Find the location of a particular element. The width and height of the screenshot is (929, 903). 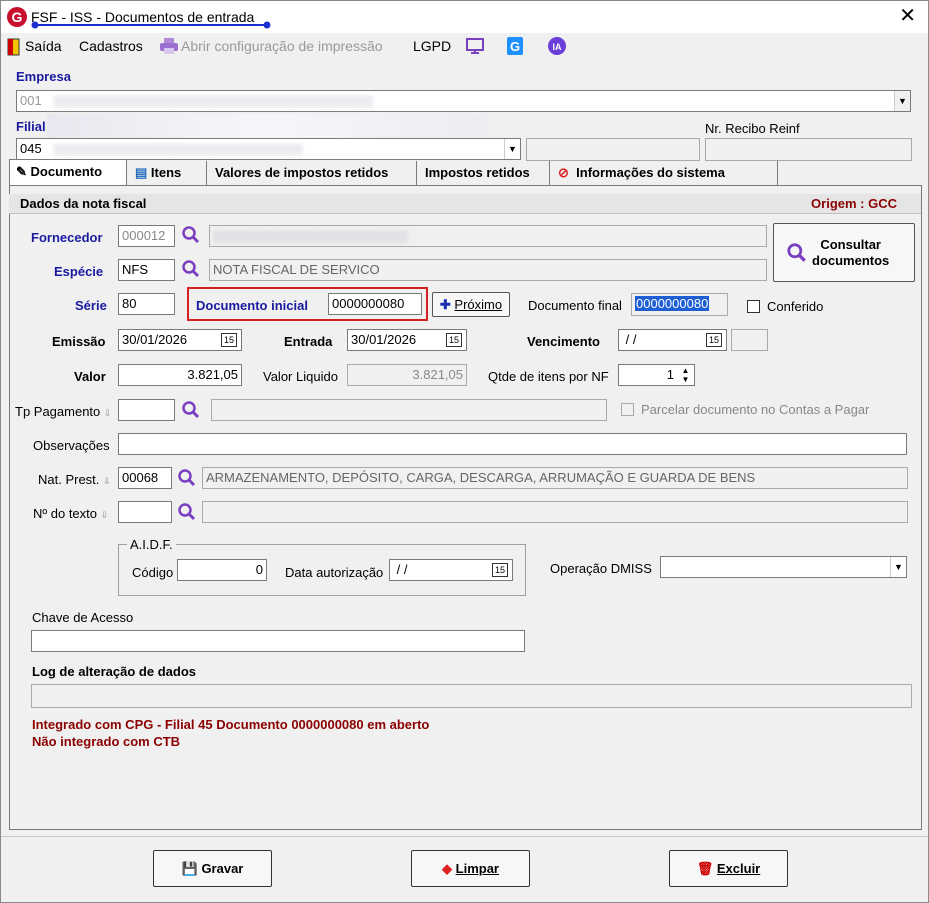

observacoes-label: Observações is located at coordinates (71, 445).